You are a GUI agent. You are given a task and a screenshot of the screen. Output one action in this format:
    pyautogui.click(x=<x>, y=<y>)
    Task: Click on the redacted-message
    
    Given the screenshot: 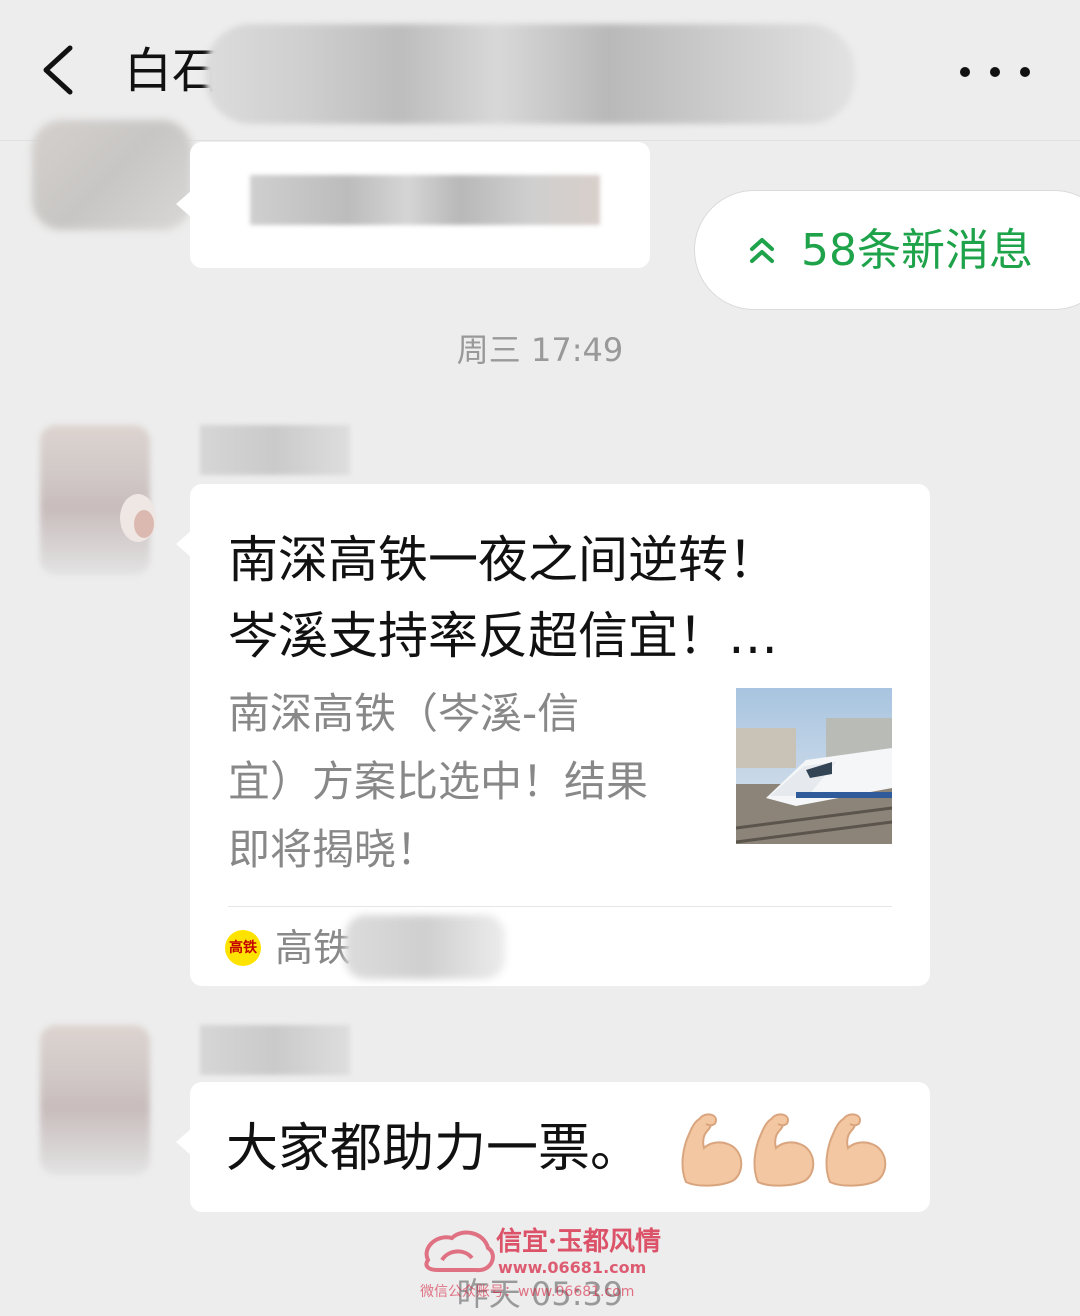 What is the action you would take?
    pyautogui.click(x=425, y=200)
    